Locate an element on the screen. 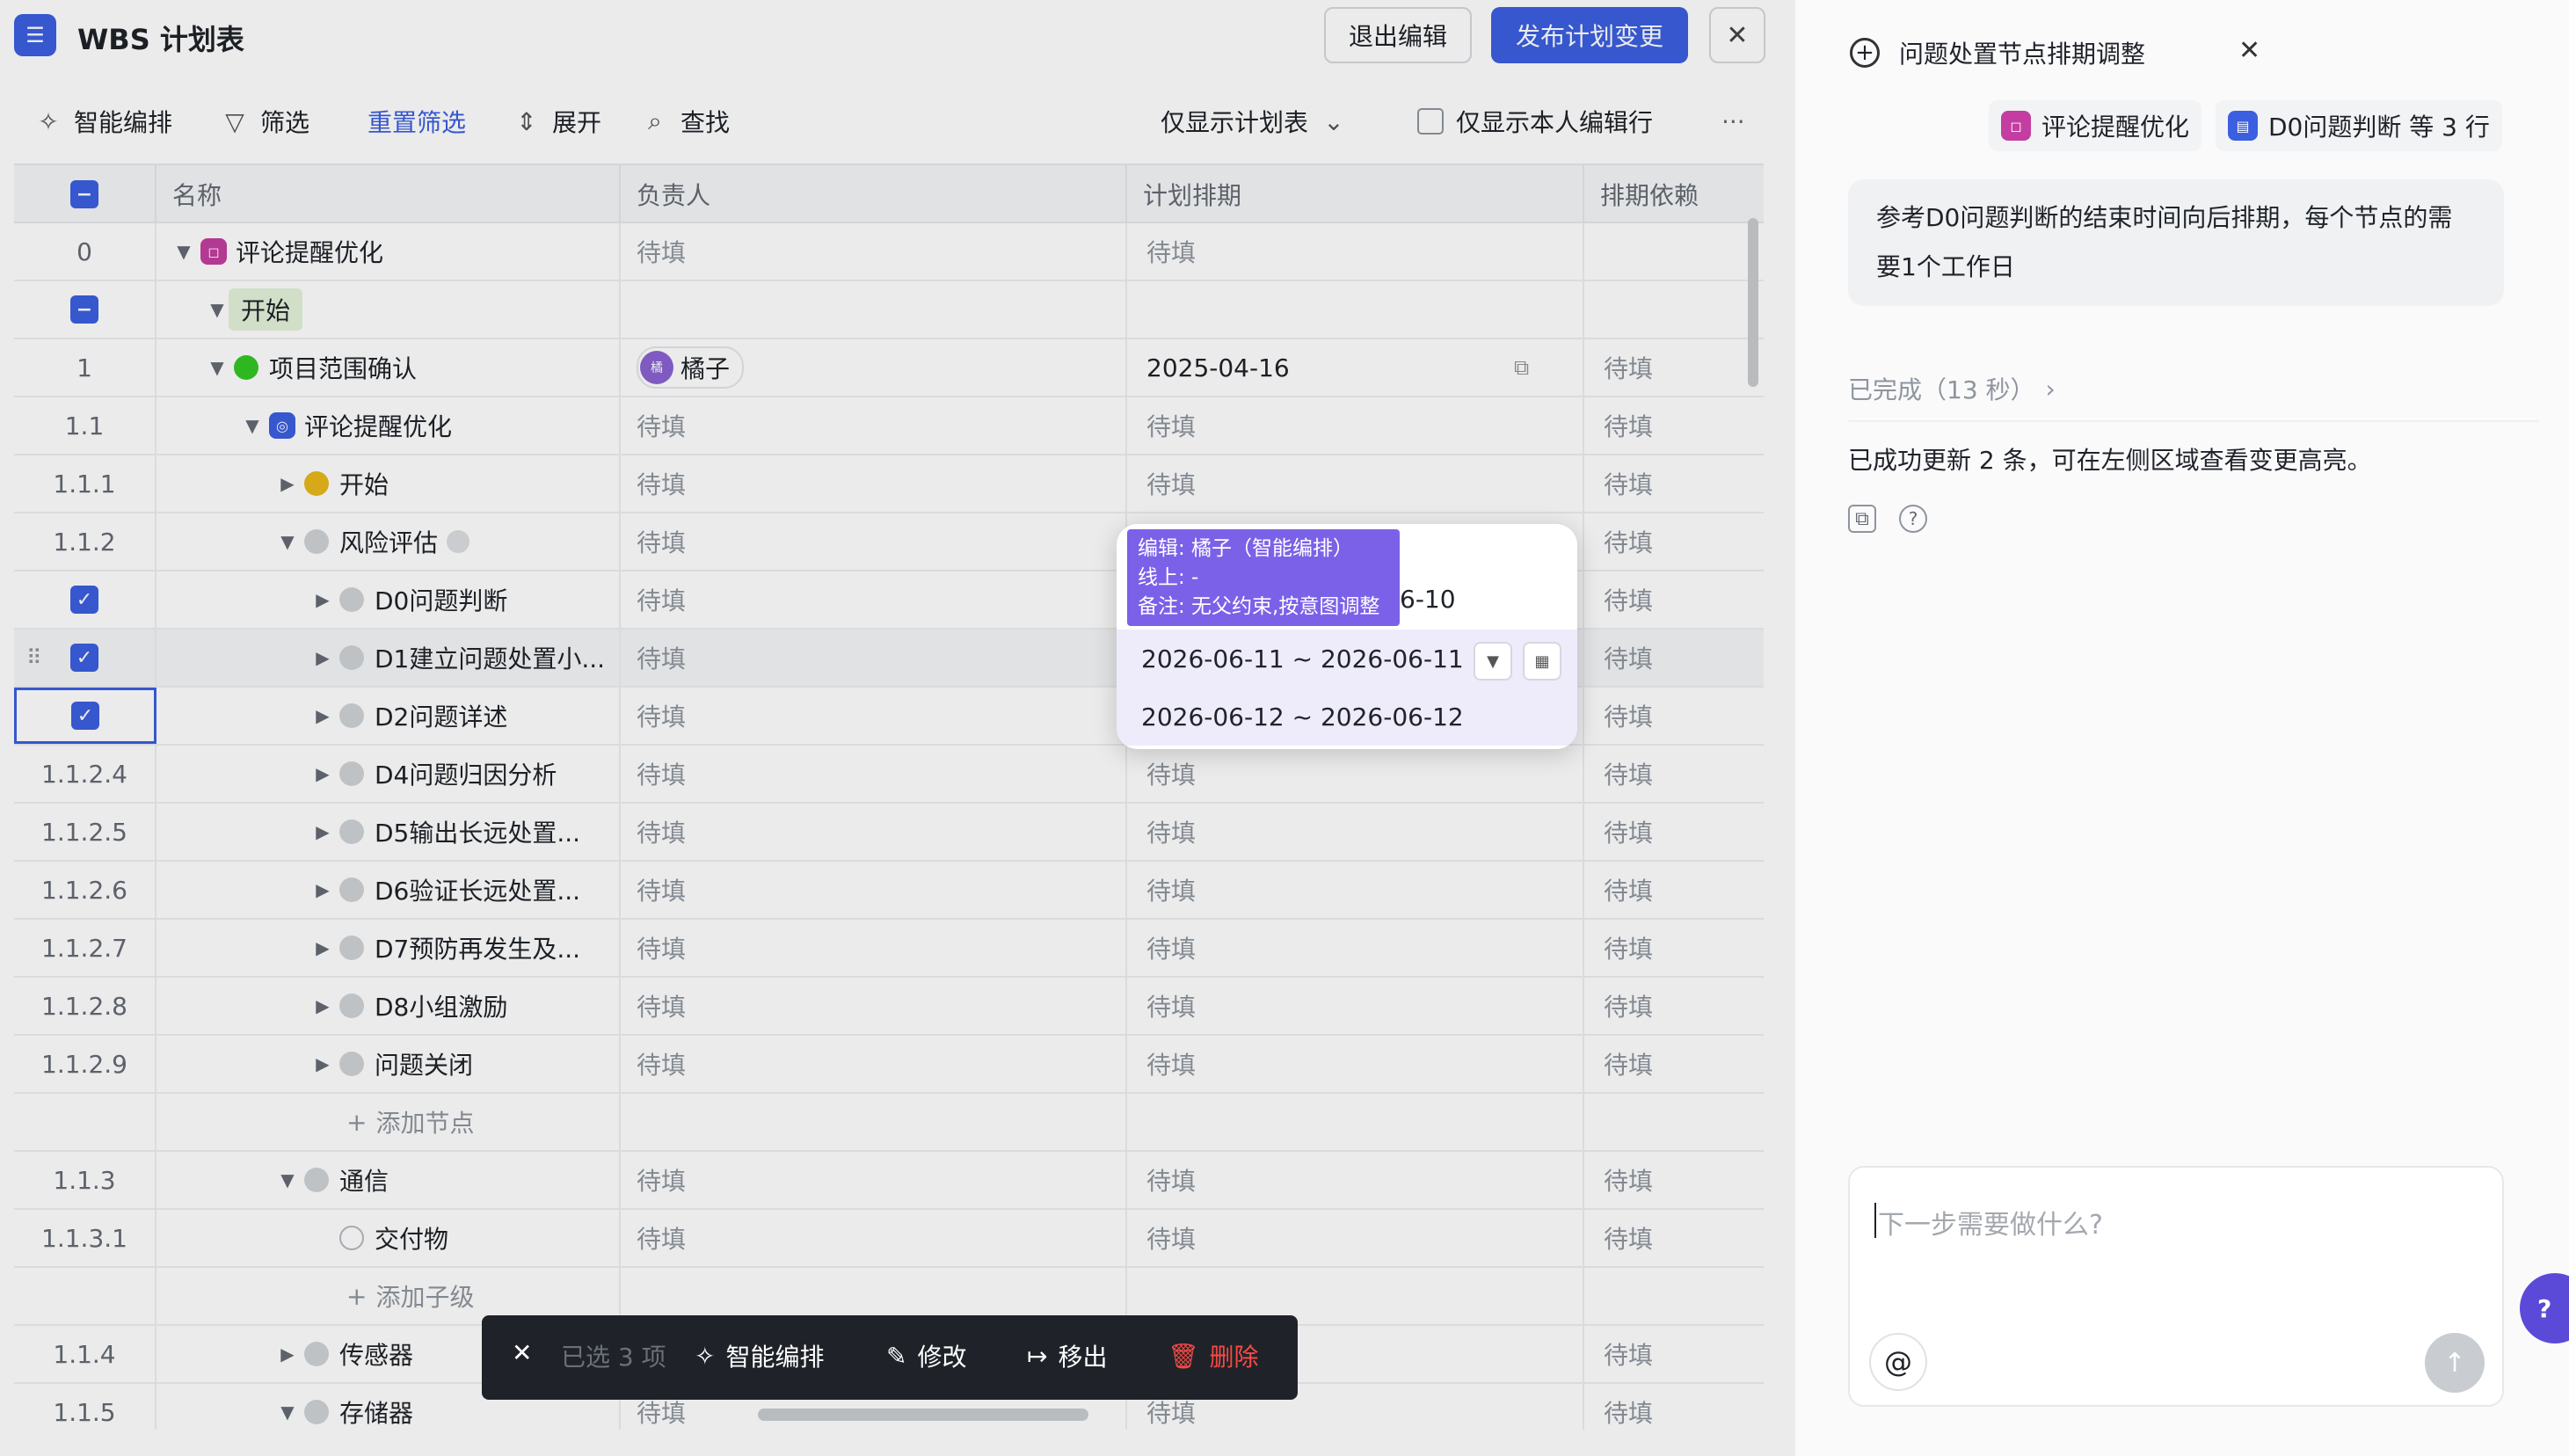 Image resolution: width=2569 pixels, height=1456 pixels. table-row: 1.1.2.6 ▶ D6验证长远处置... 待填 待填 待填 is located at coordinates (889, 891).